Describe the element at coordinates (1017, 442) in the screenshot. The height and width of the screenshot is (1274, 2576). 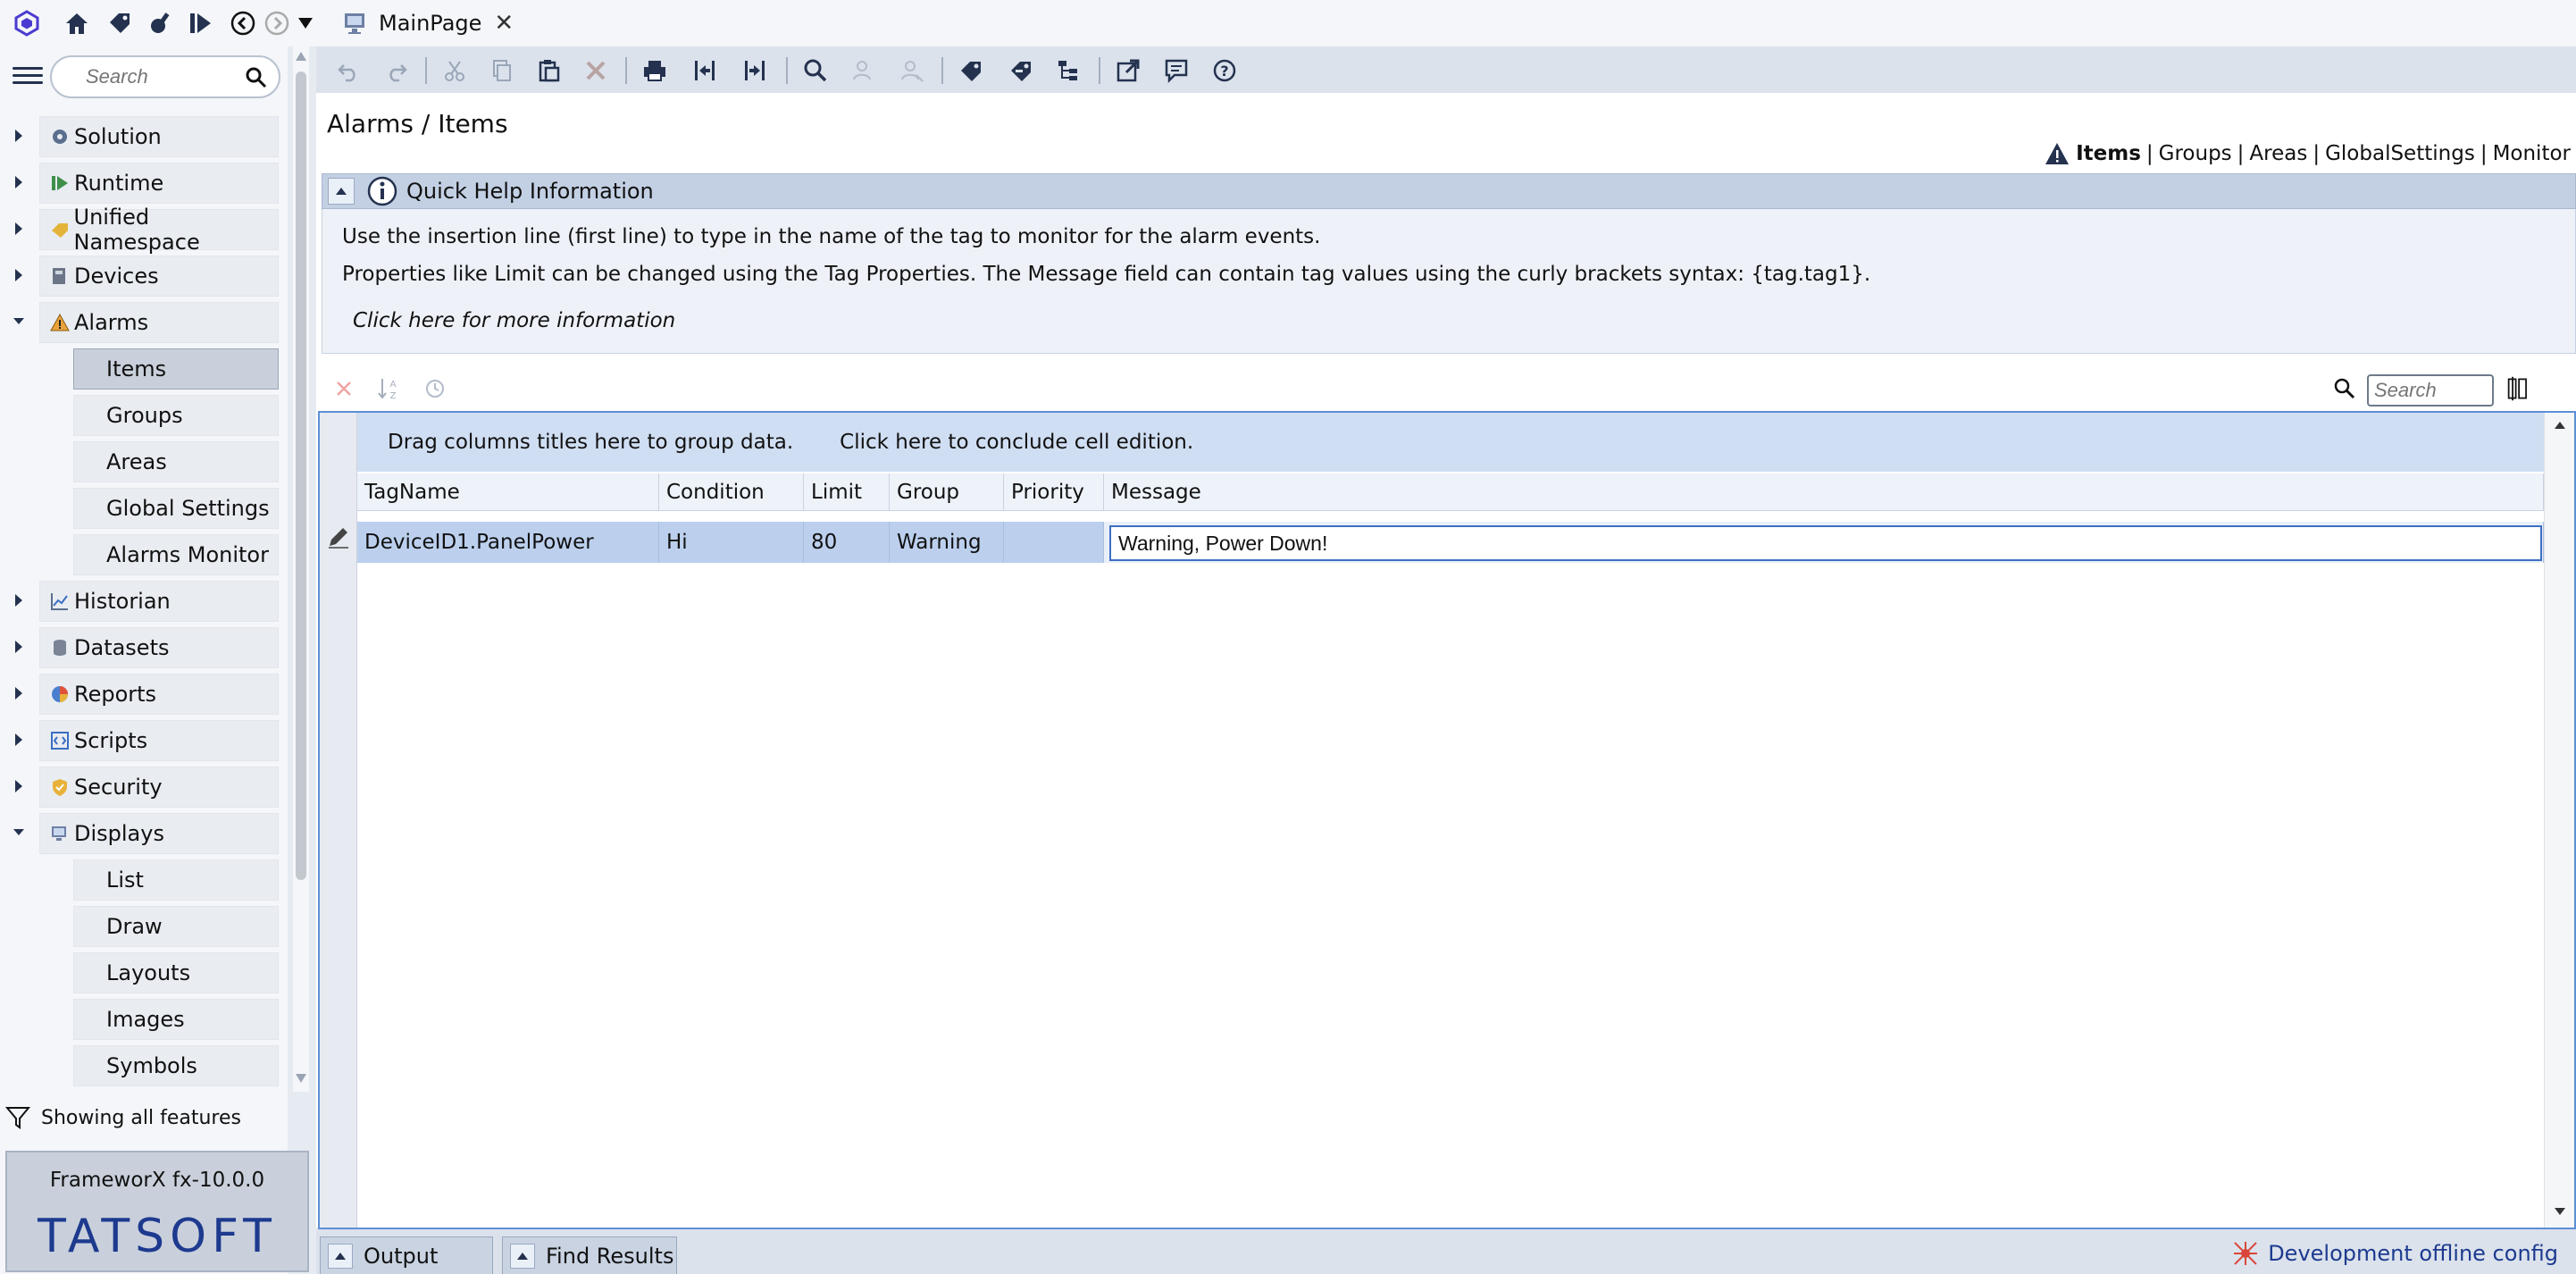
I see `conclude-edit-link: Click here to conclude cell edition.` at that location.